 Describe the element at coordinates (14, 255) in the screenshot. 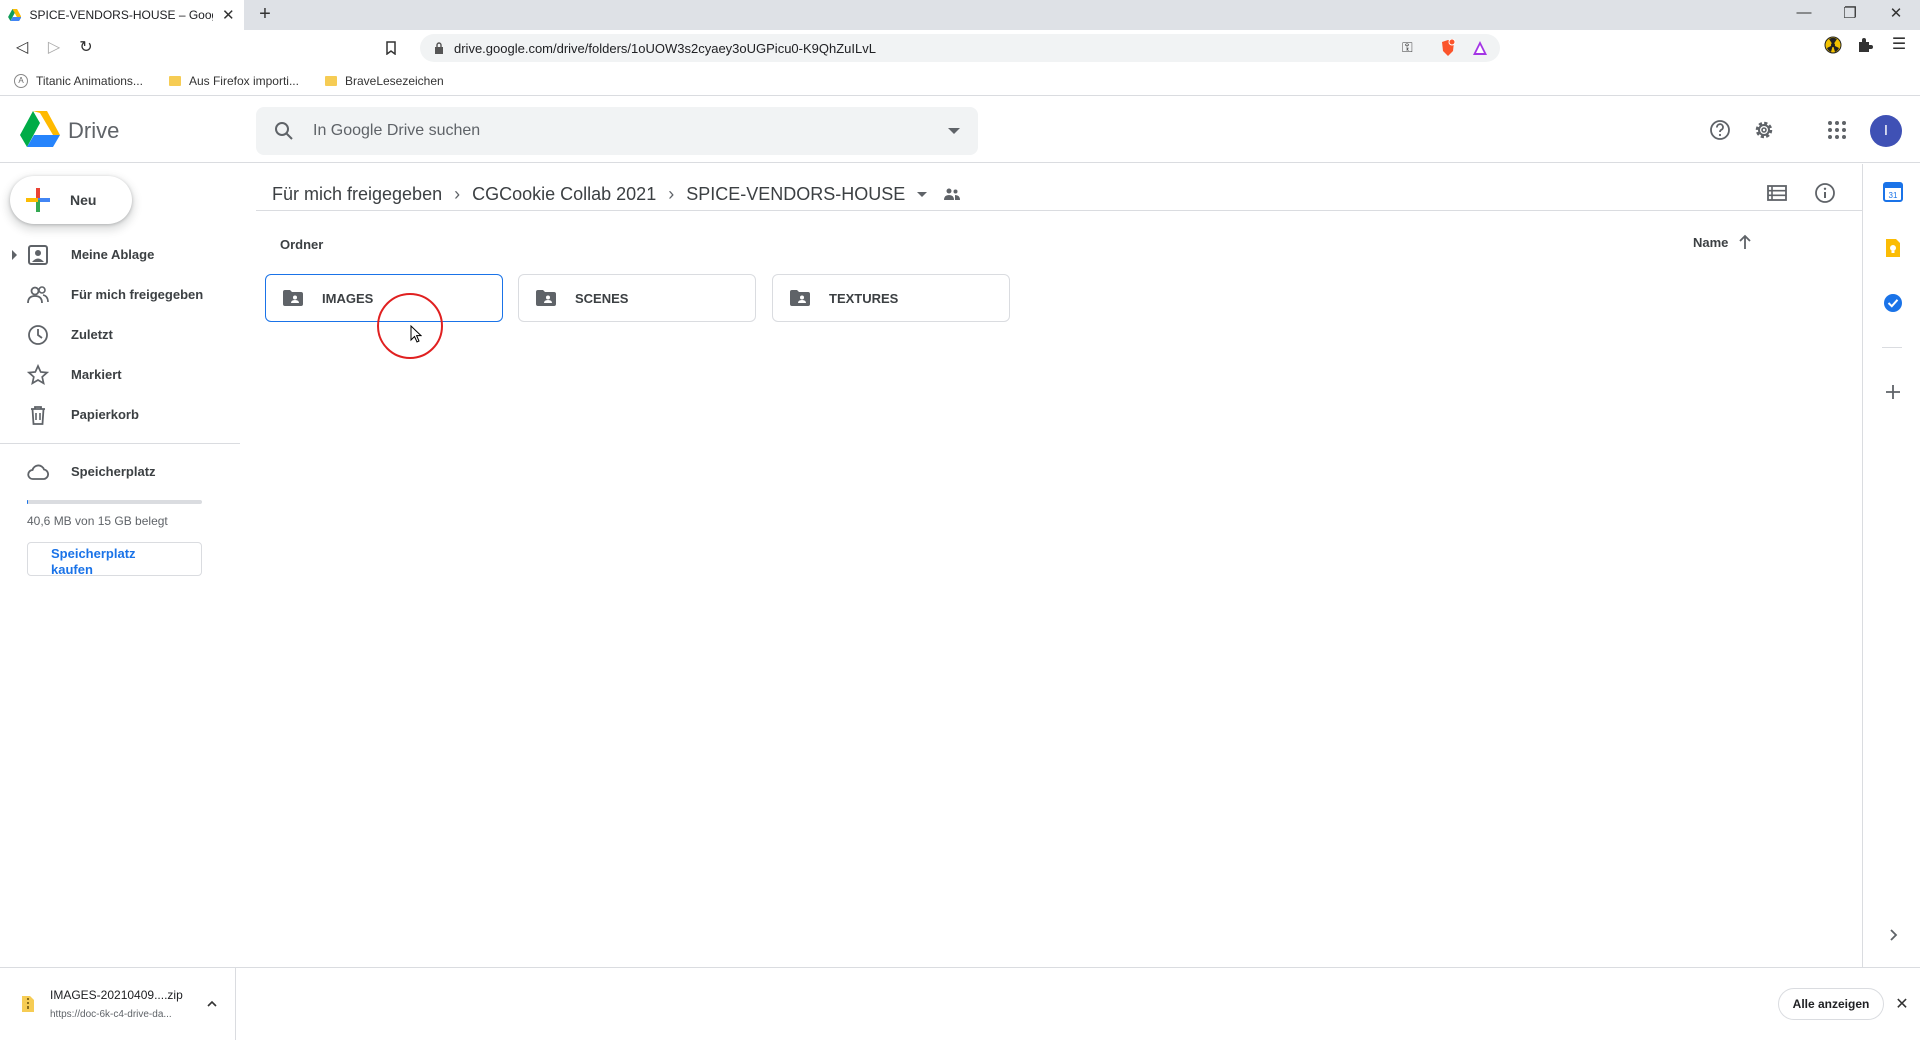

I see `expand-arrow-icon` at that location.